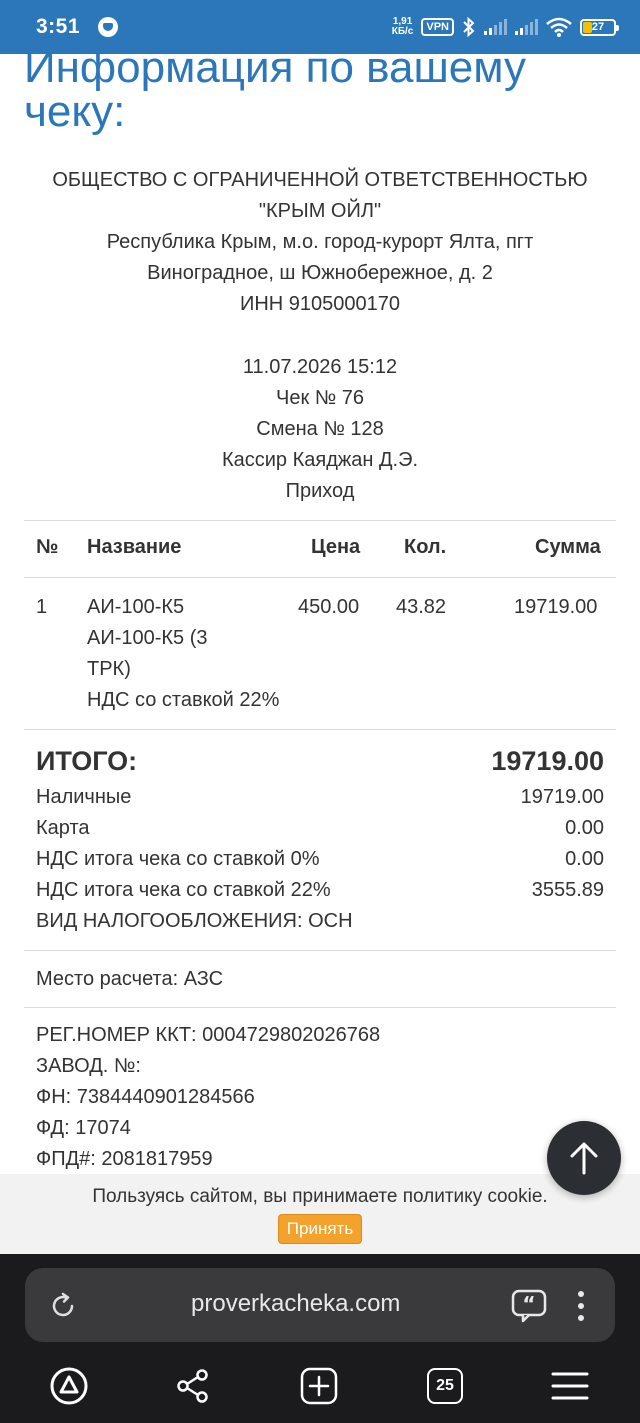  I want to click on url-text: proverkacheka.com, so click(295, 1304).